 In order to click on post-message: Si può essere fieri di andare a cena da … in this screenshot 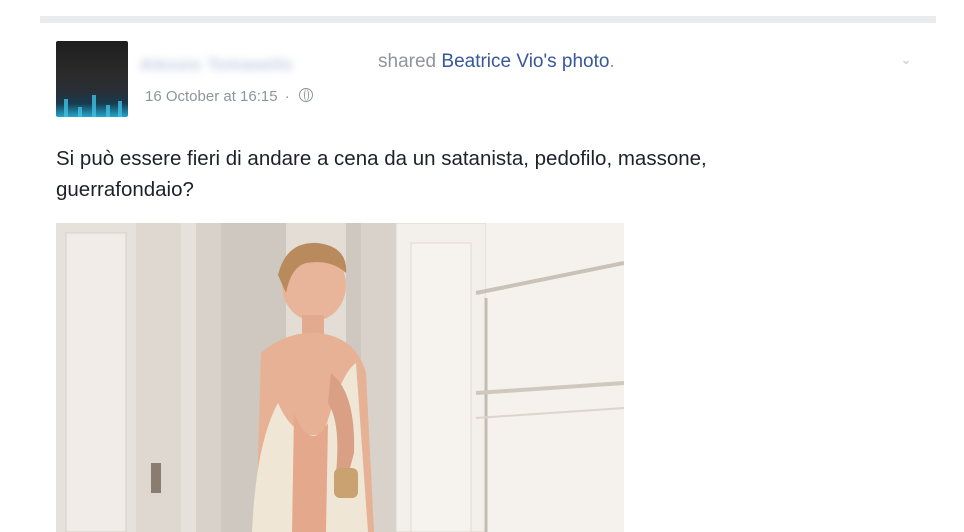, I will do `click(481, 174)`.